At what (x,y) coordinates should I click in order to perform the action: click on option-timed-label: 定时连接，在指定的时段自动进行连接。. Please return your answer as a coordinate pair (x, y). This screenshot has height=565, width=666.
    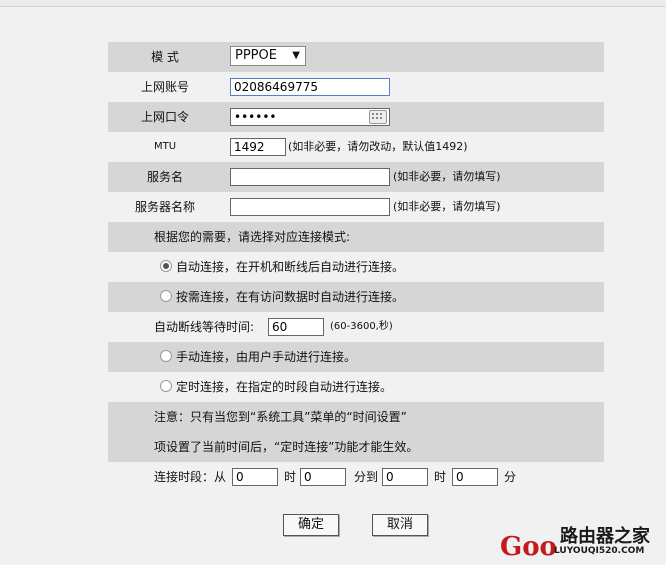
    Looking at the image, I should click on (284, 387).